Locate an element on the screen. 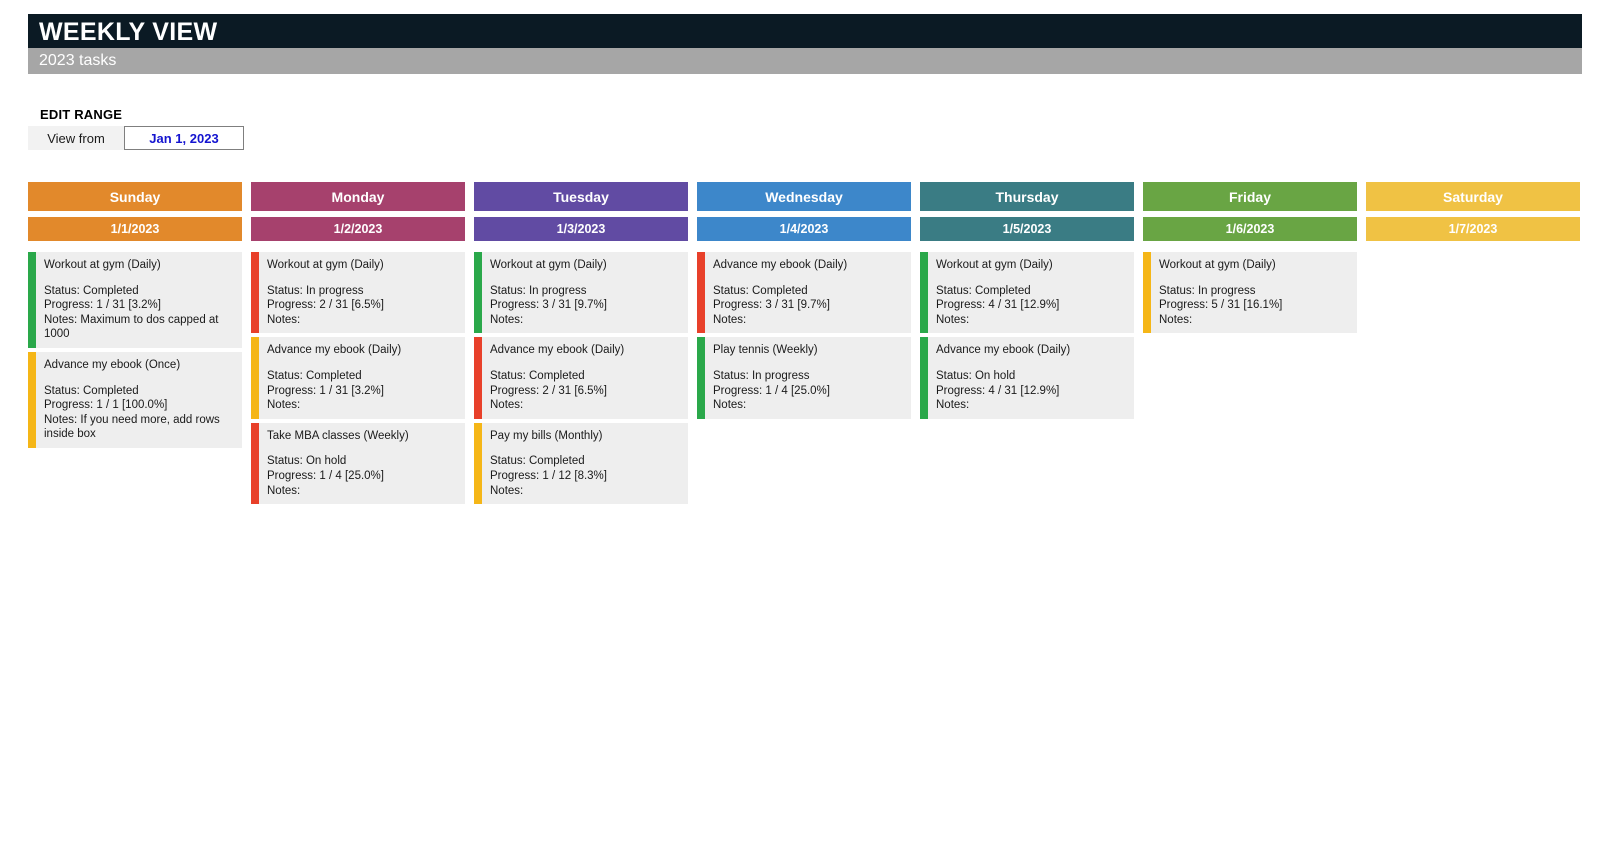 The width and height of the screenshot is (1600, 844). day-date-header: 1/5/2023 is located at coordinates (1027, 229).